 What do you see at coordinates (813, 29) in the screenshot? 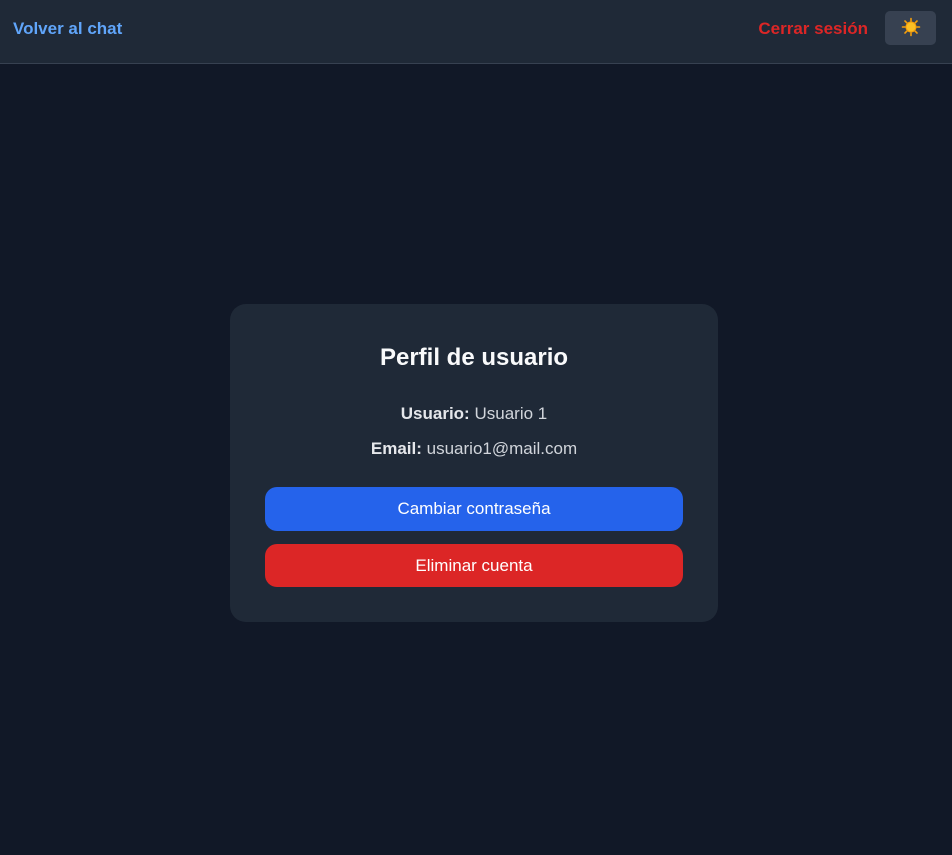
I see `logout-link: Cerrar sesión` at bounding box center [813, 29].